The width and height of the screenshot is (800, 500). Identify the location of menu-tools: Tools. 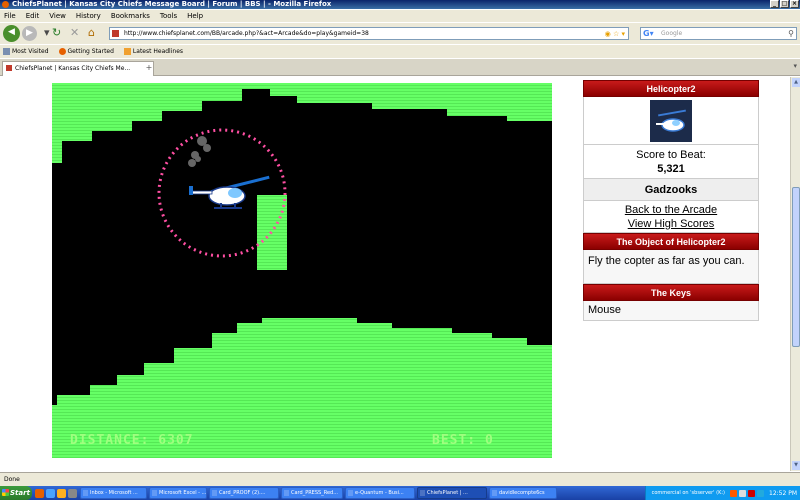
(168, 16).